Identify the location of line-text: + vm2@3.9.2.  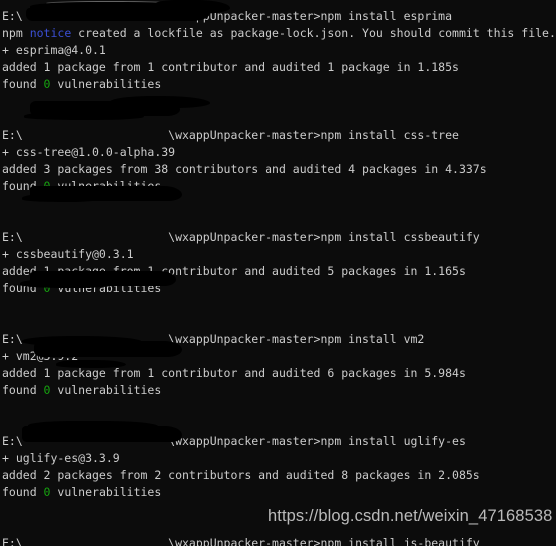
(40, 356).